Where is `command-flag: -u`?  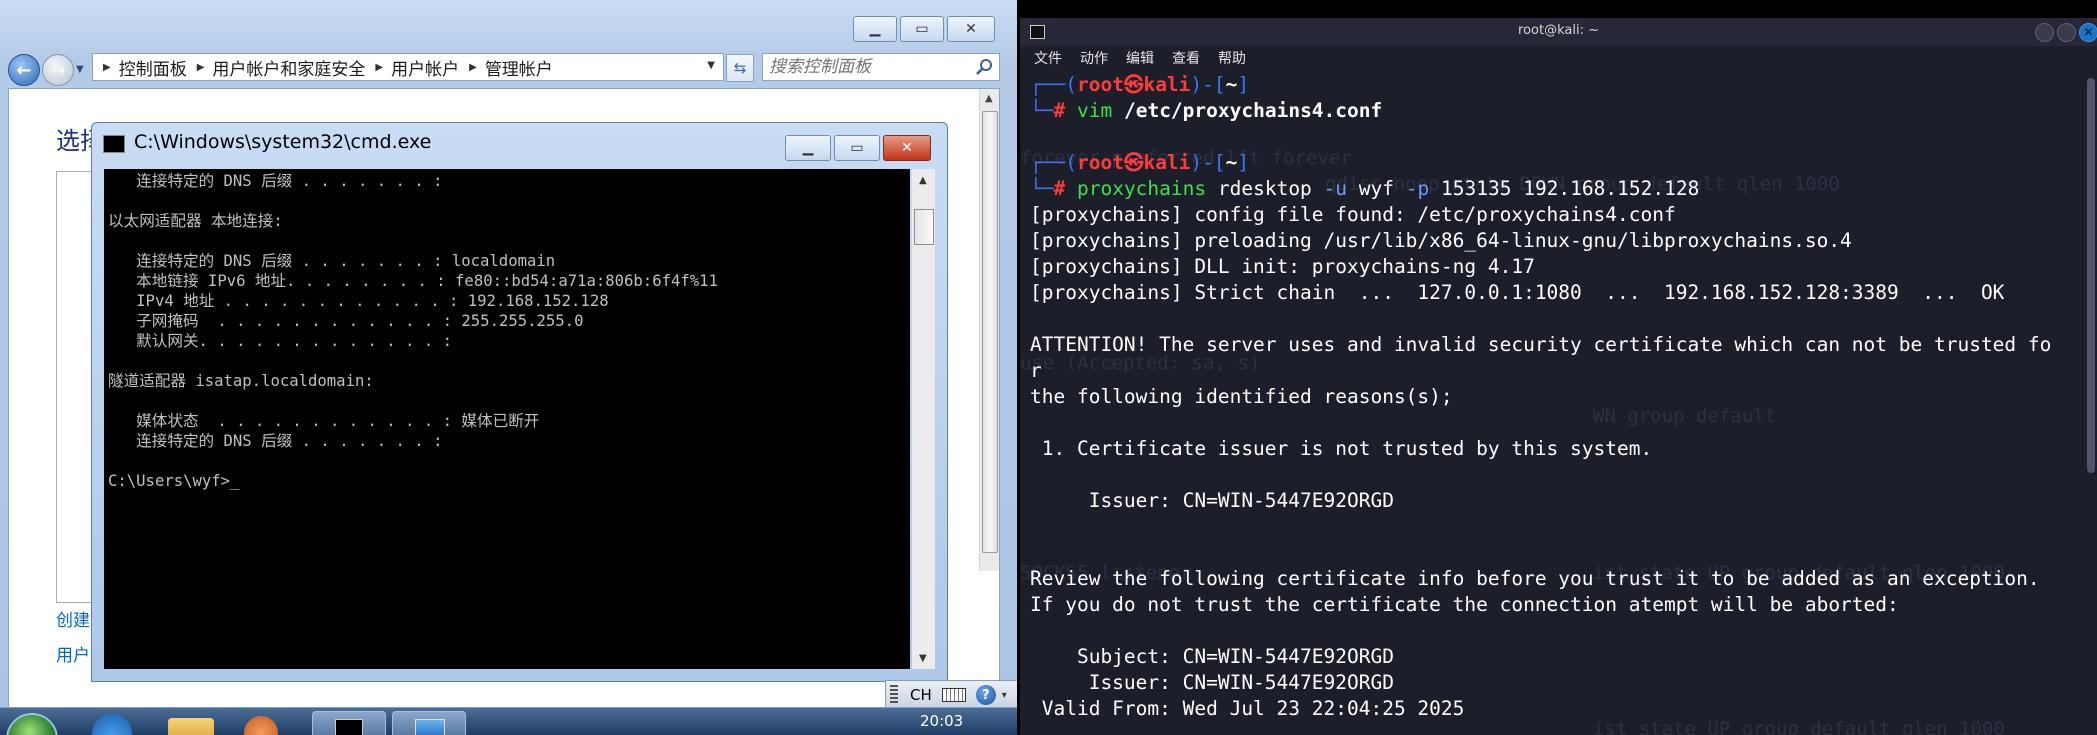 command-flag: -u is located at coordinates (1335, 188).